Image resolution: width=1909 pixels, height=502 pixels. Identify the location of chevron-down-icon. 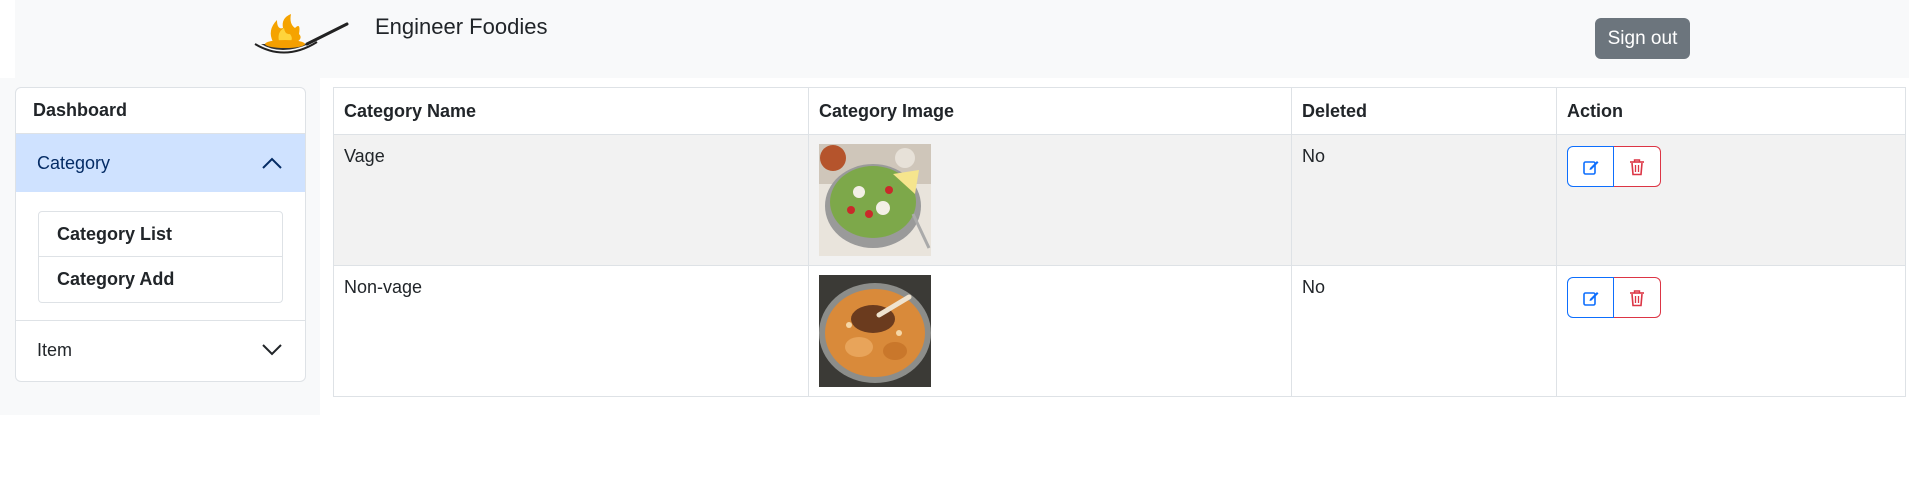
(272, 350).